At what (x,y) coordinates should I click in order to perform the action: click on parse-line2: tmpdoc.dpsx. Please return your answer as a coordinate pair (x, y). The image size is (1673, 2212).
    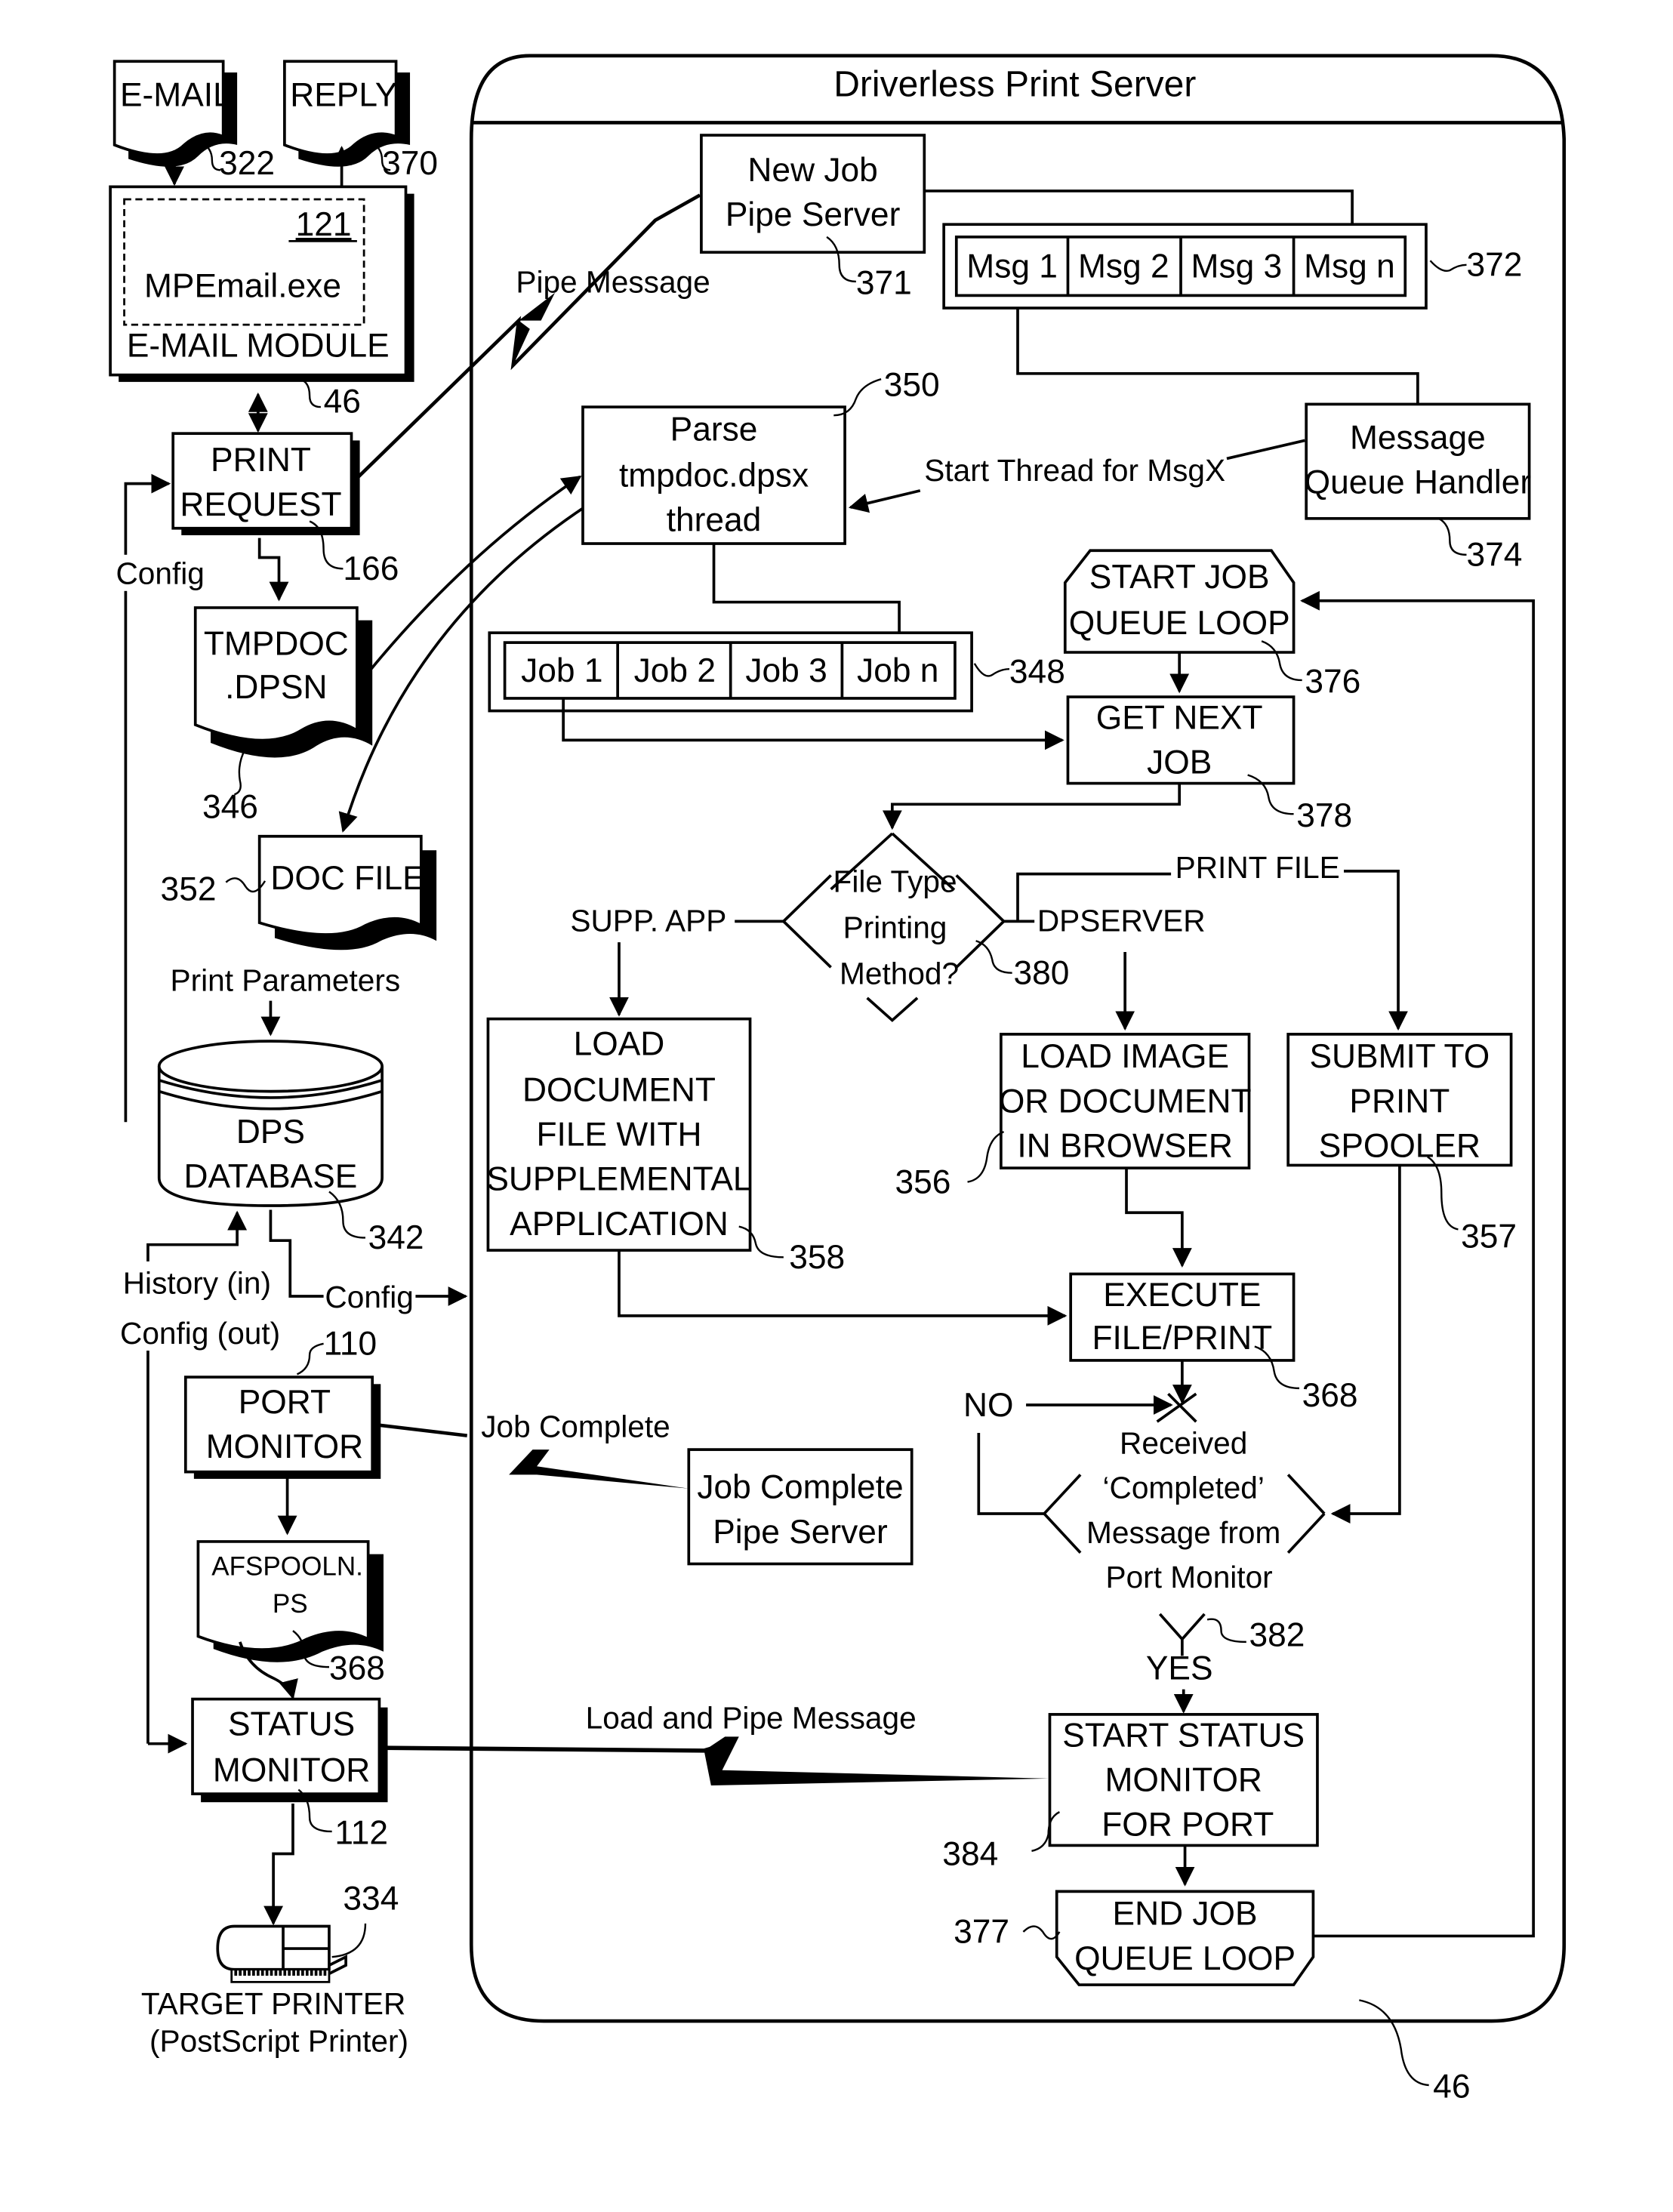
    Looking at the image, I should click on (714, 475).